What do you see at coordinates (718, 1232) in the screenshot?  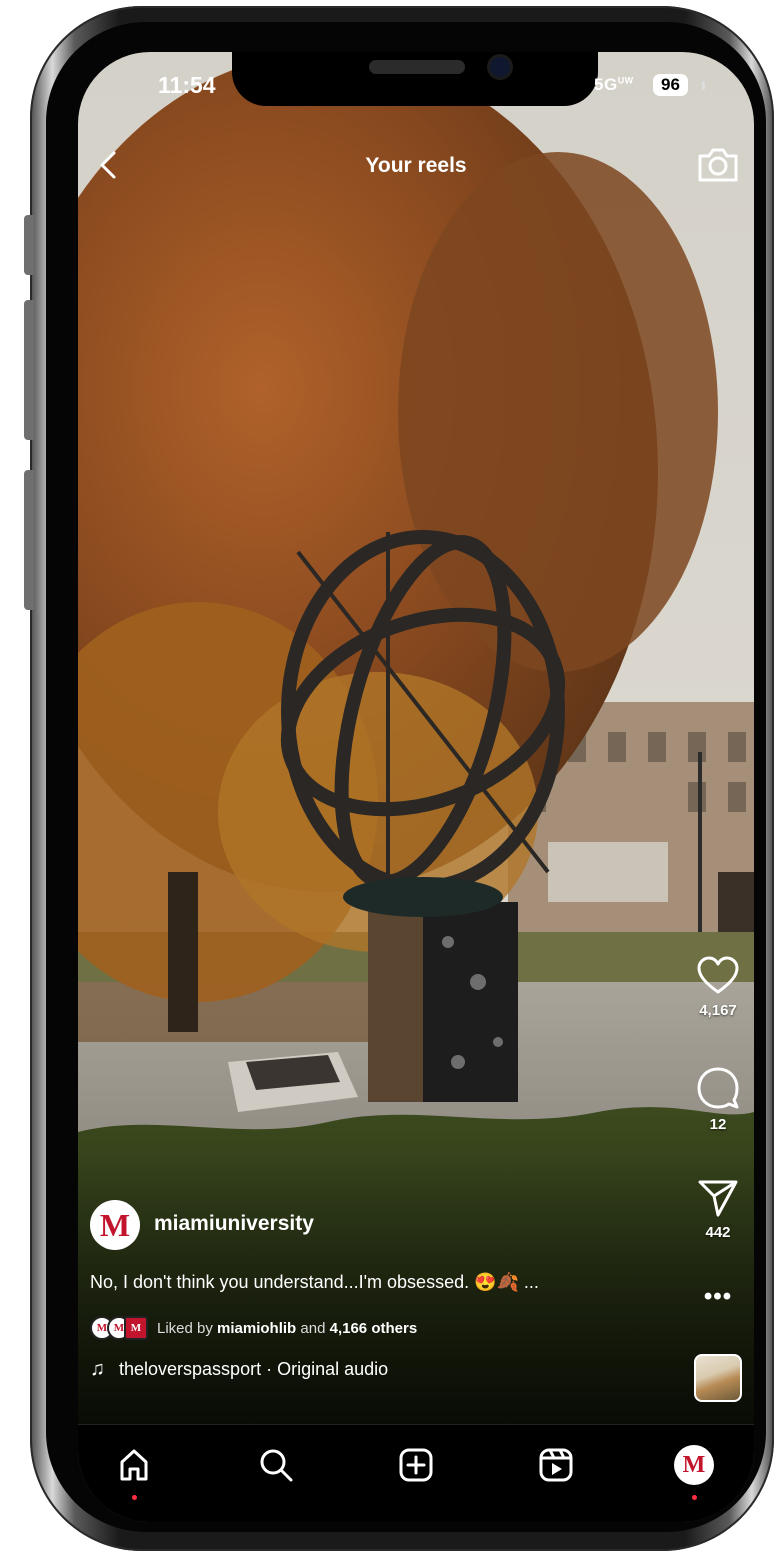 I see `share-count: 442` at bounding box center [718, 1232].